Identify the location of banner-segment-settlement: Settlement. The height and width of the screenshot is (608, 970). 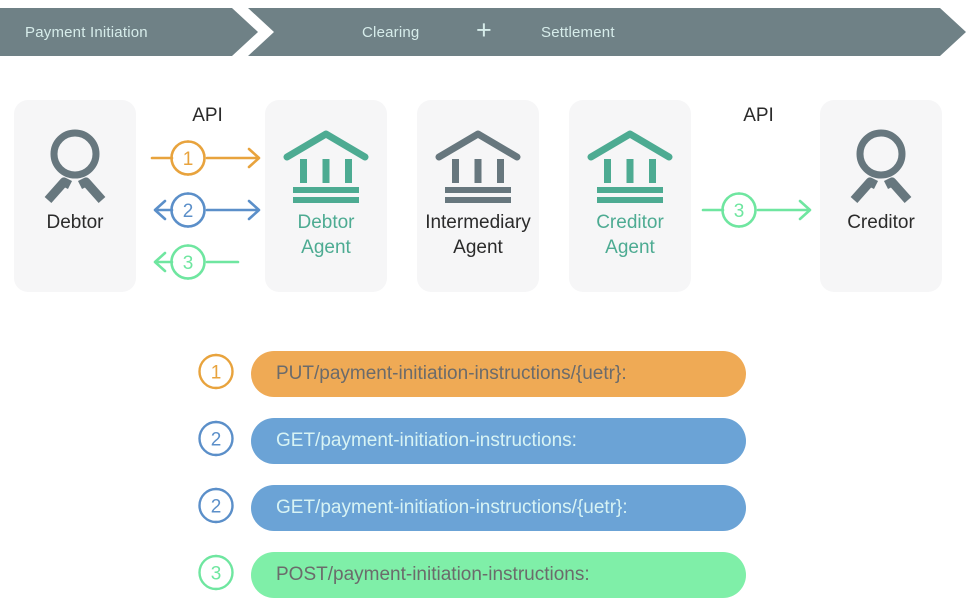
(578, 32).